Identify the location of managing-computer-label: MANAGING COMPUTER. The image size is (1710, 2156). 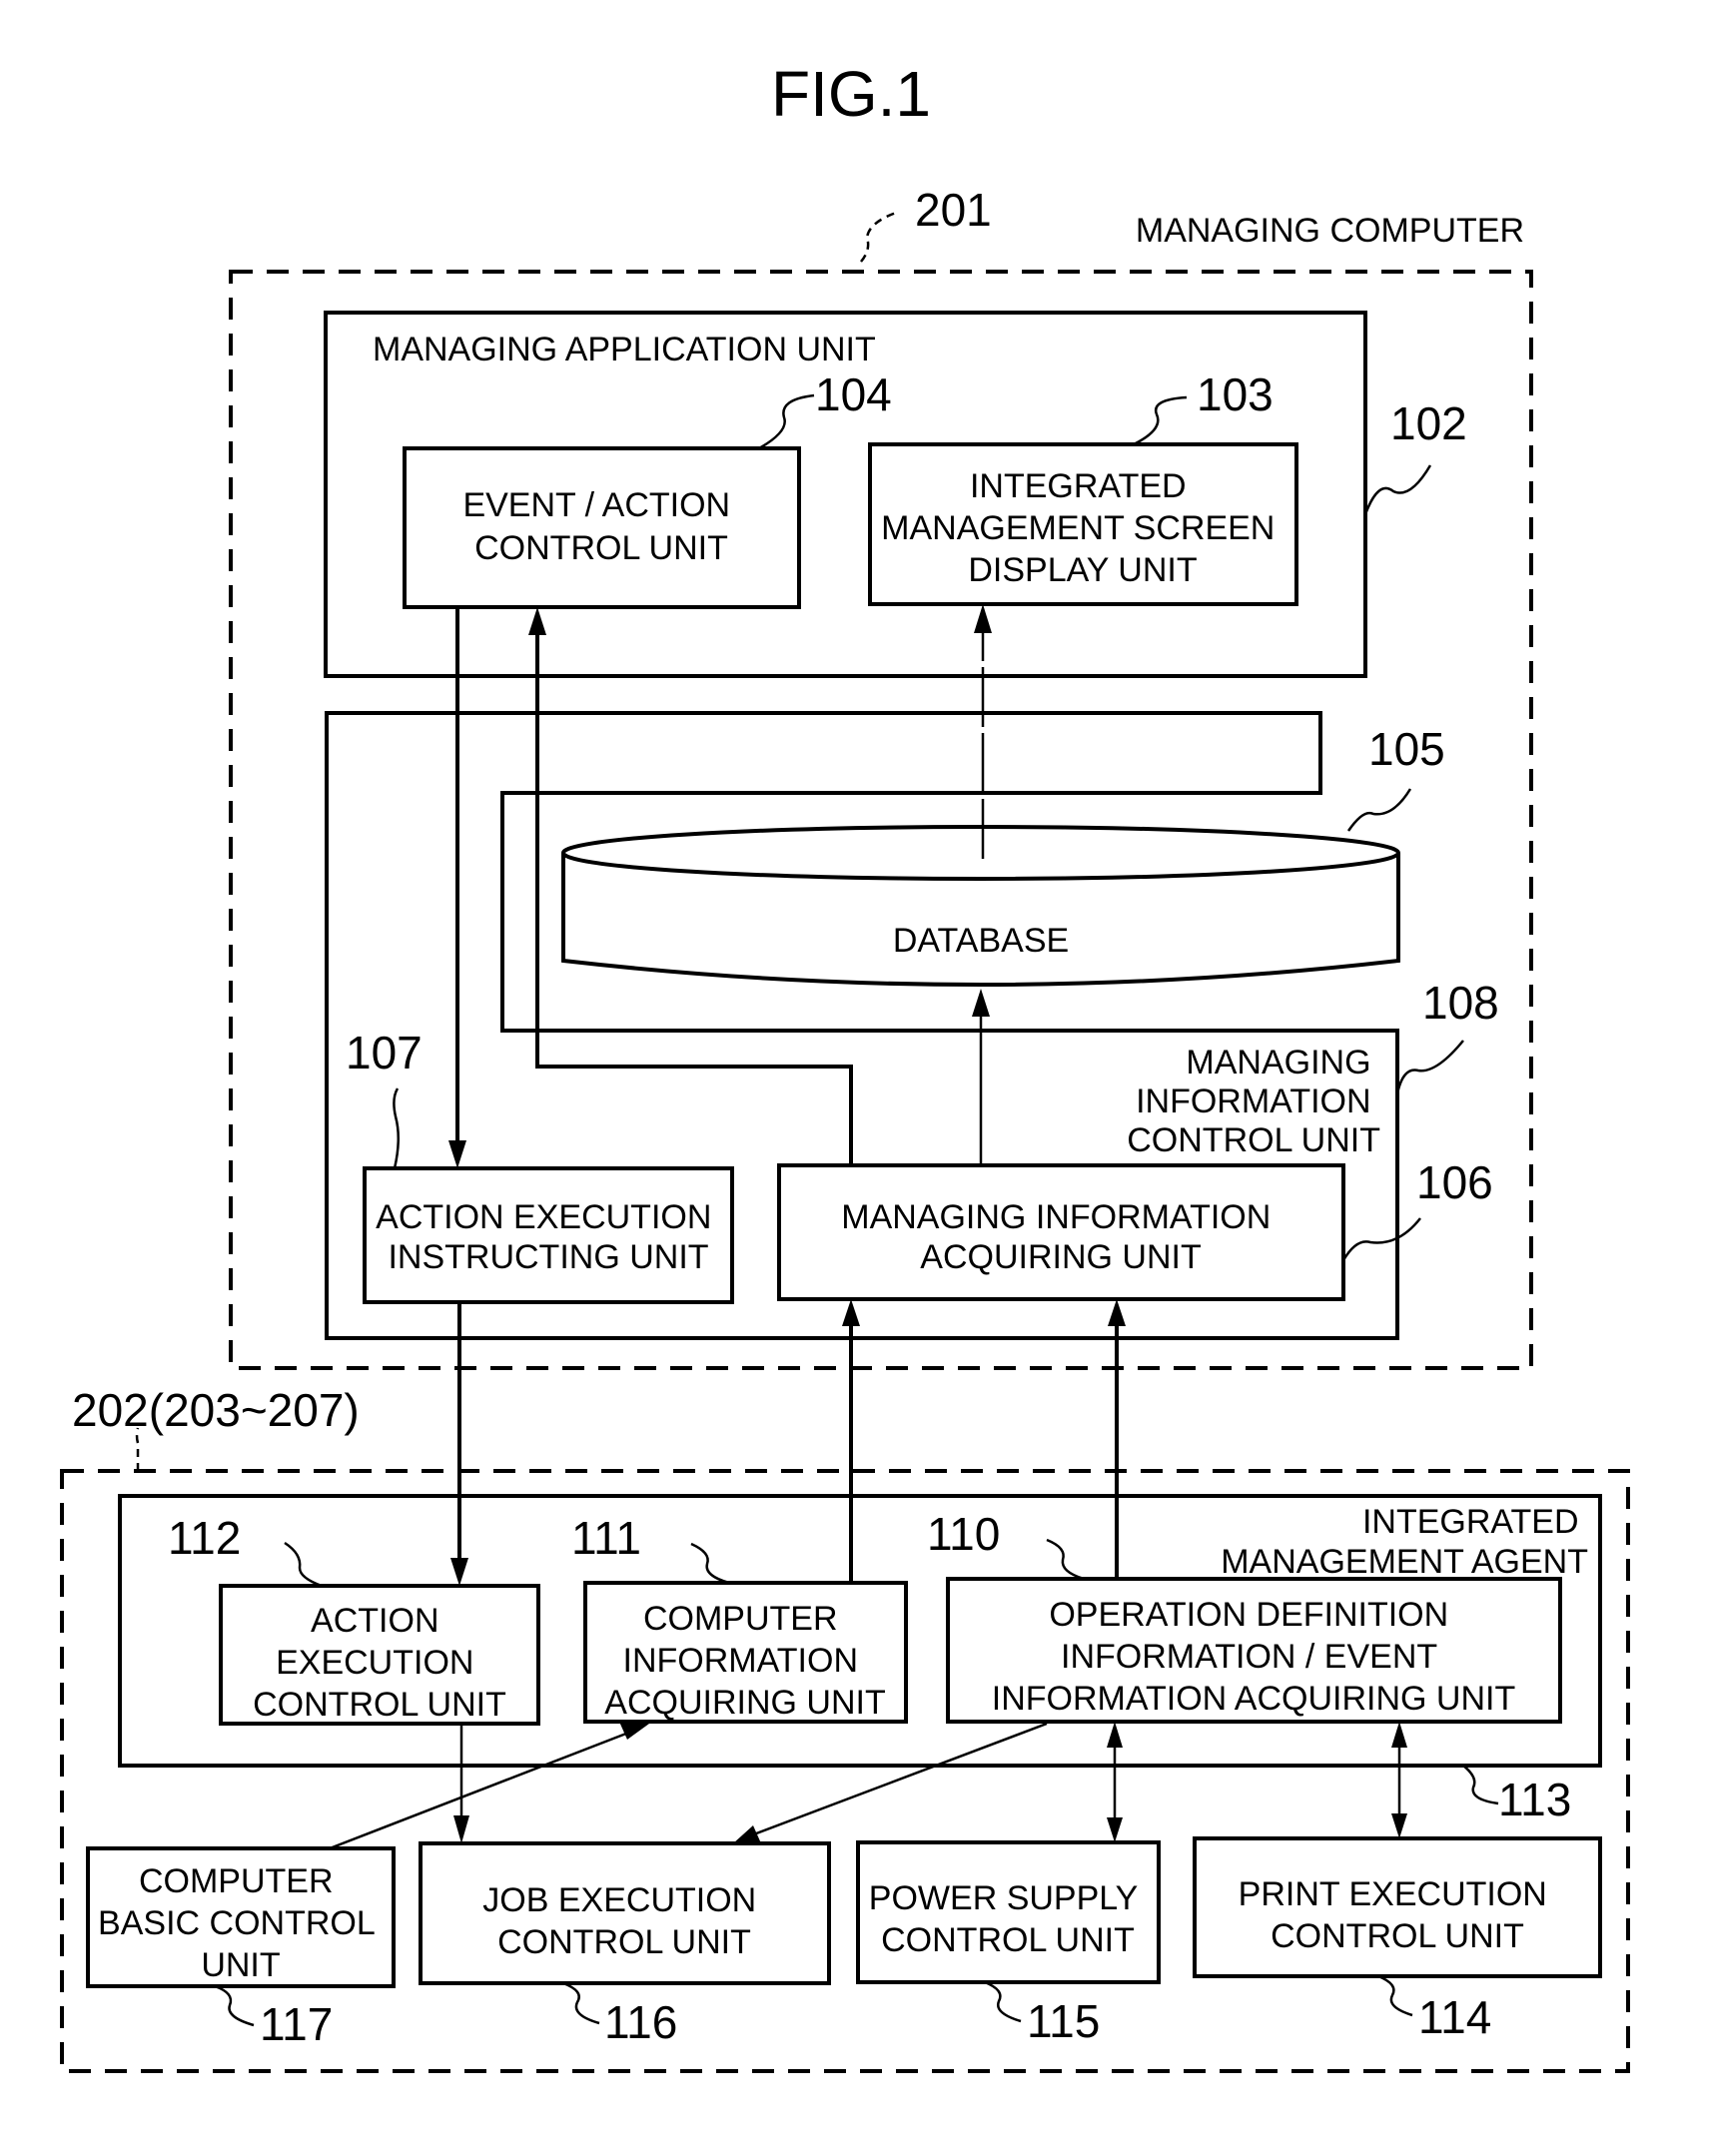
(1330, 231).